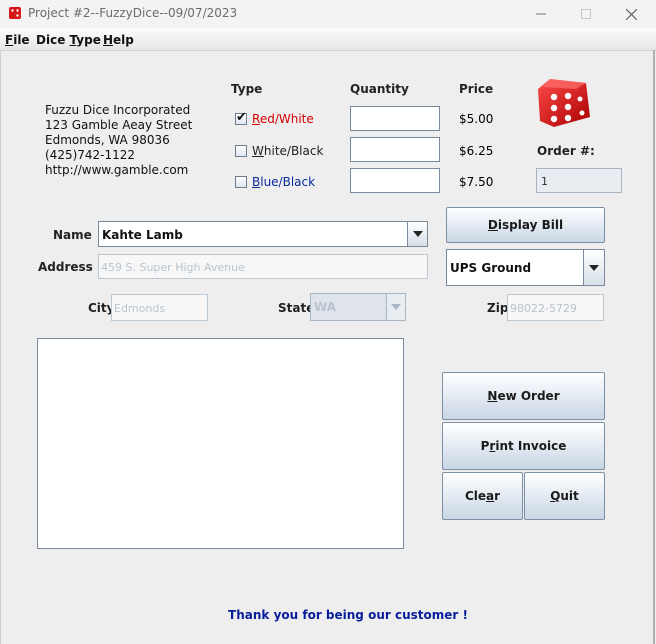  What do you see at coordinates (107, 140) in the screenshot?
I see `company-city: Edmonds, WA 98036` at bounding box center [107, 140].